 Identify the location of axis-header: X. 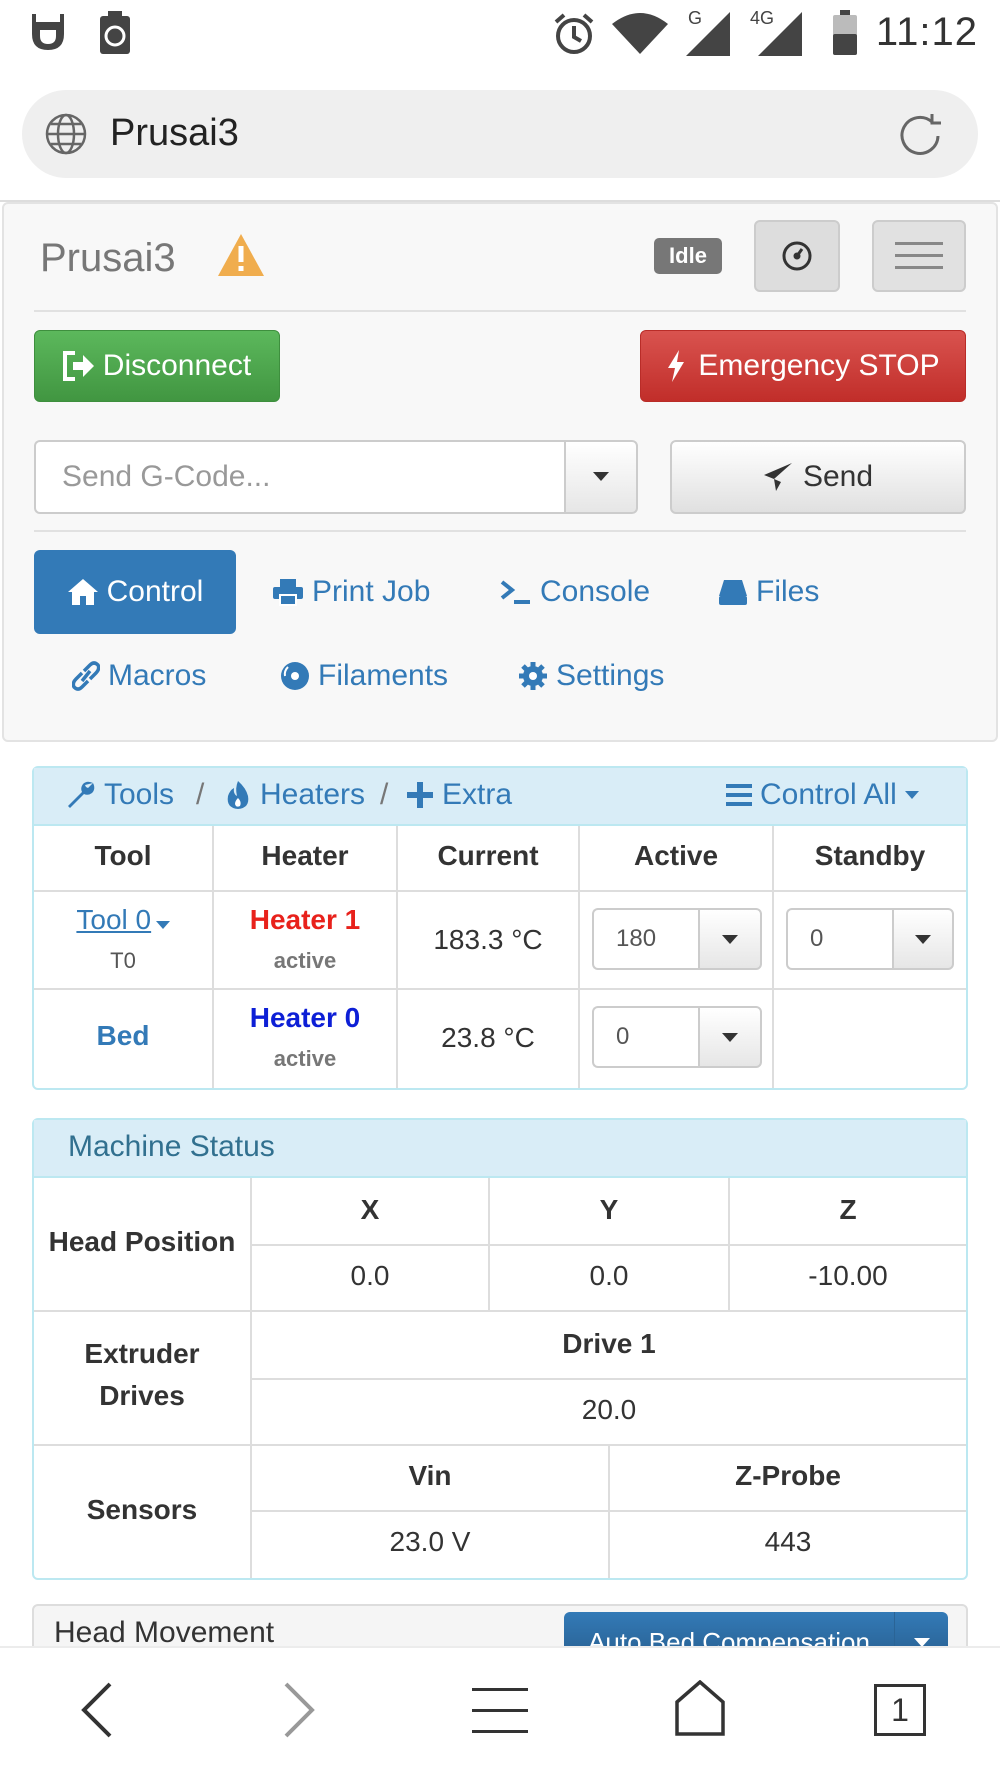
(370, 1209).